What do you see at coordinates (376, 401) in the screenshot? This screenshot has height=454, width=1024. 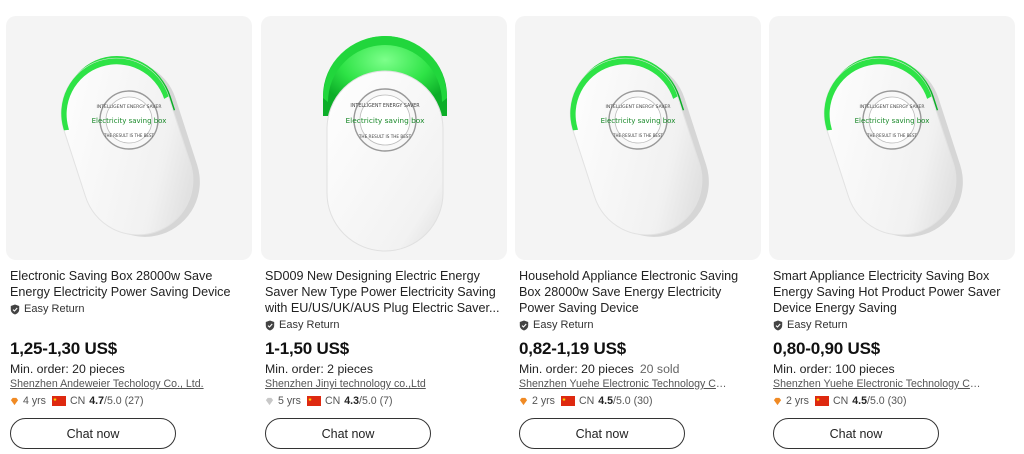 I see `rating-detail: /5.0 (7)` at bounding box center [376, 401].